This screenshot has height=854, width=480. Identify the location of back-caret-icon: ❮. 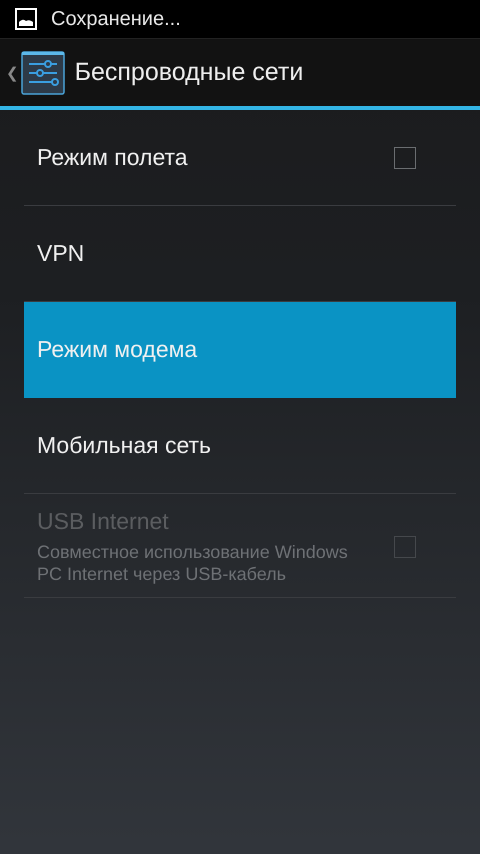
(12, 73).